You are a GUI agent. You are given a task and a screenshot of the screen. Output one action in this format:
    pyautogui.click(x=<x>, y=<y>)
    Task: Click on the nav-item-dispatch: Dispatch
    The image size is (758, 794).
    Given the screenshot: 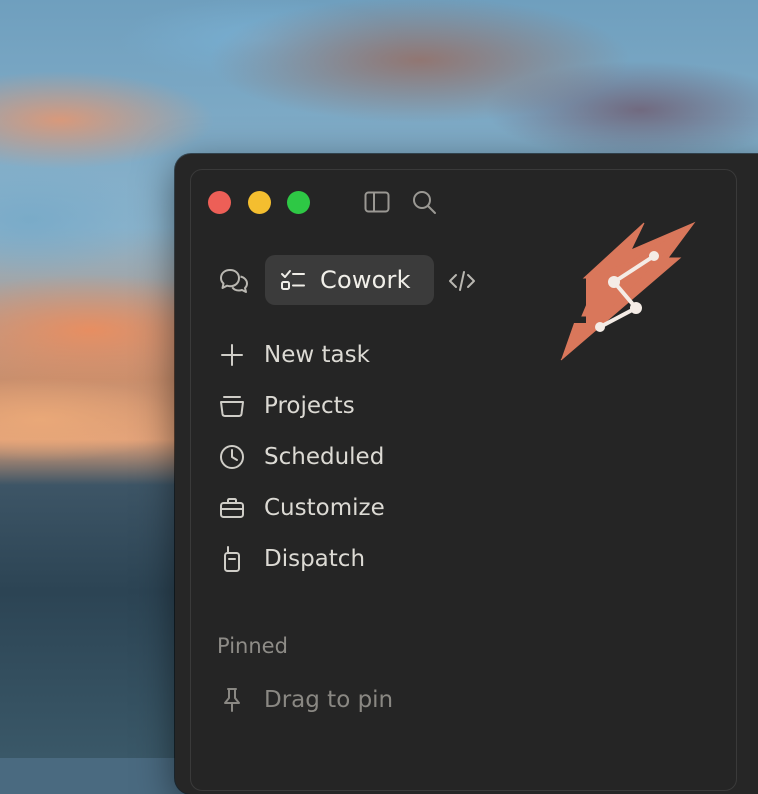 What is the action you would take?
    pyautogui.click(x=290, y=559)
    